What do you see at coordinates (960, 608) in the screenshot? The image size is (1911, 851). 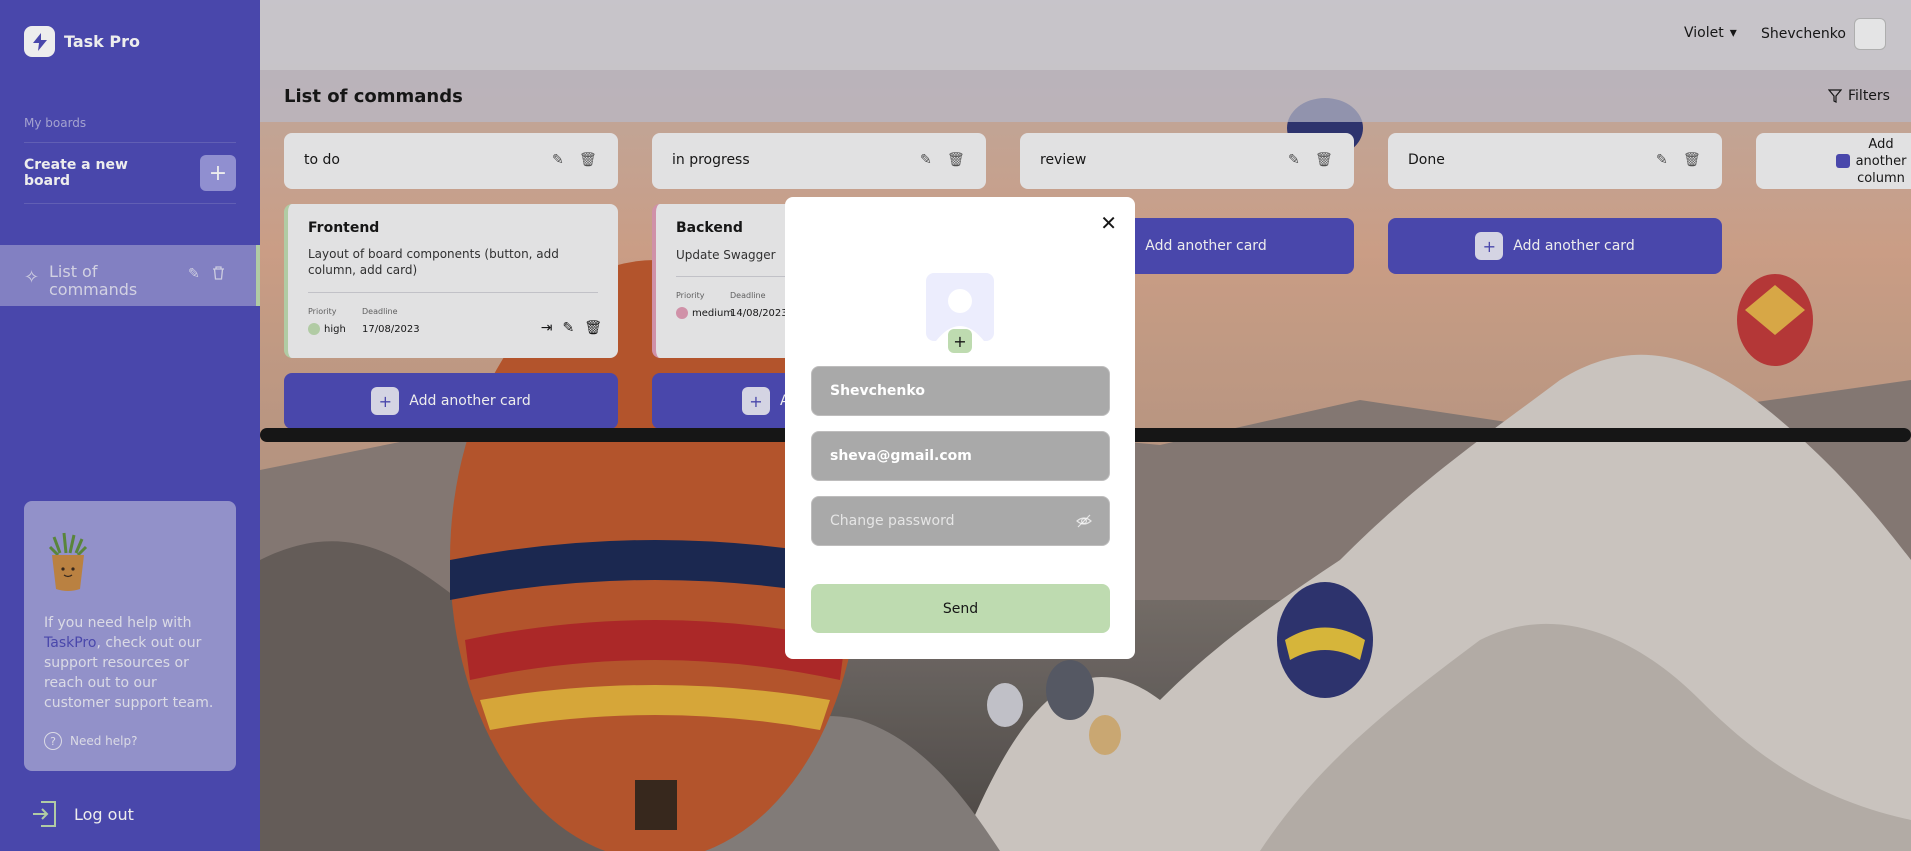 I see `send-button: Send` at bounding box center [960, 608].